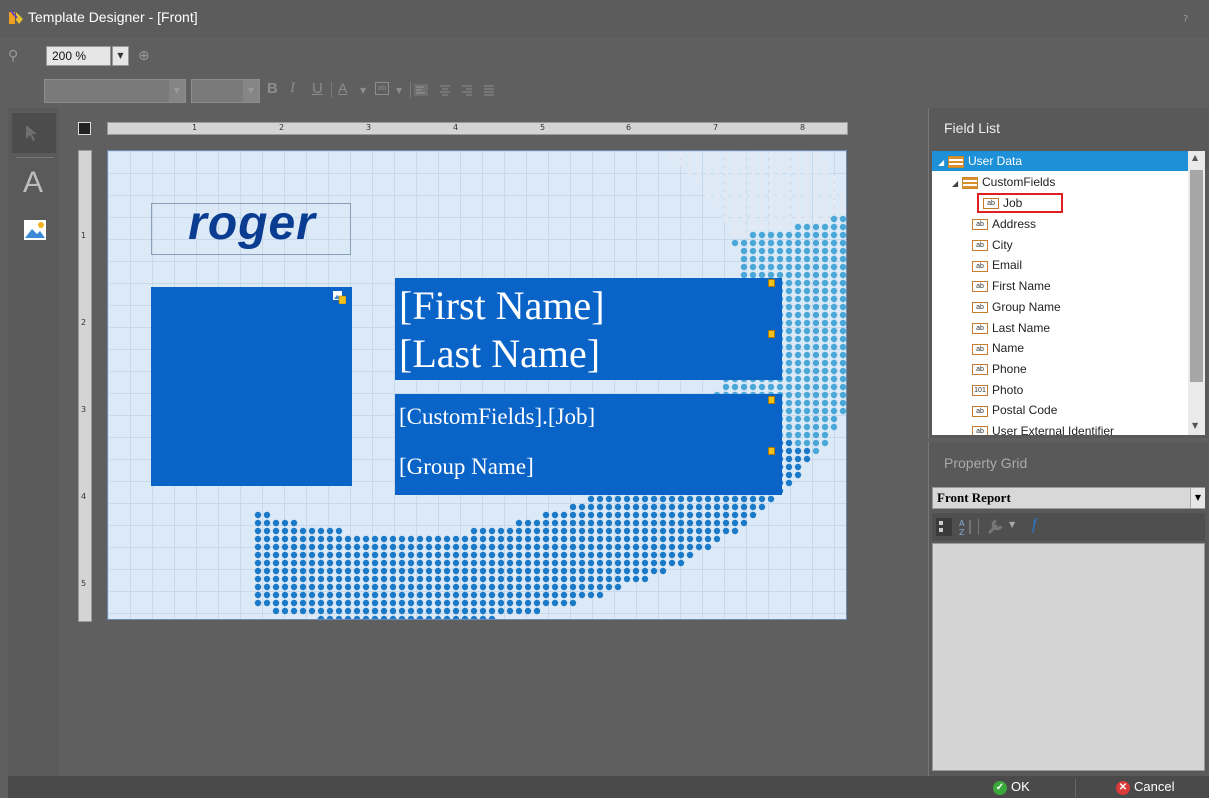 This screenshot has width=1209, height=798. What do you see at coordinates (1021, 327) in the screenshot?
I see `tree-item-label: Last Name` at bounding box center [1021, 327].